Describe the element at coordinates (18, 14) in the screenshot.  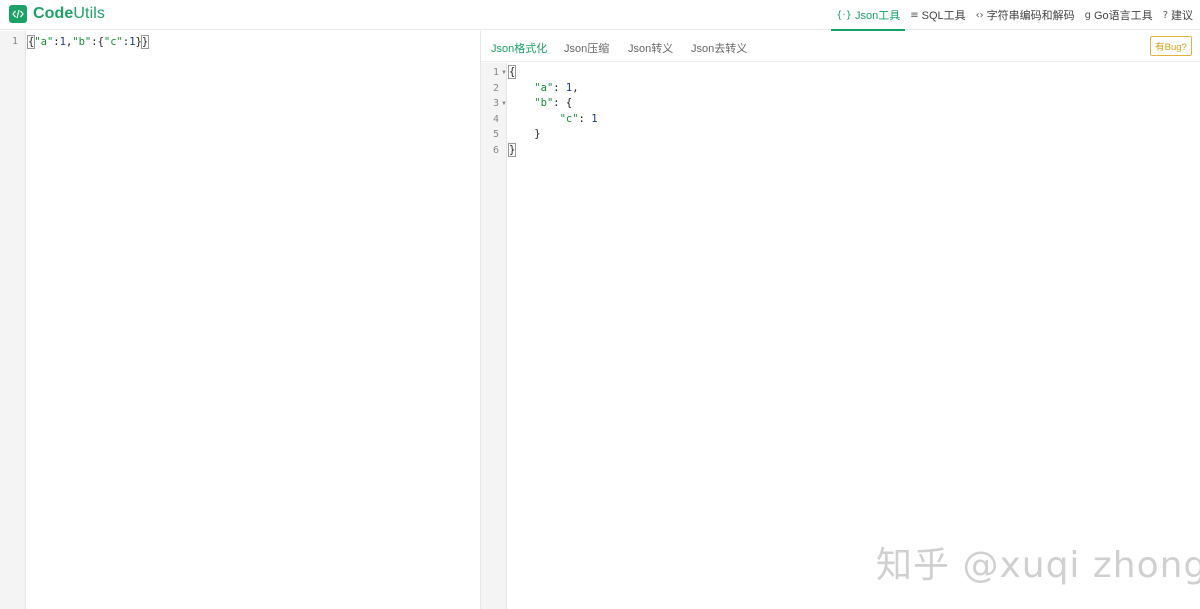
I see `code-brackets-icon` at that location.